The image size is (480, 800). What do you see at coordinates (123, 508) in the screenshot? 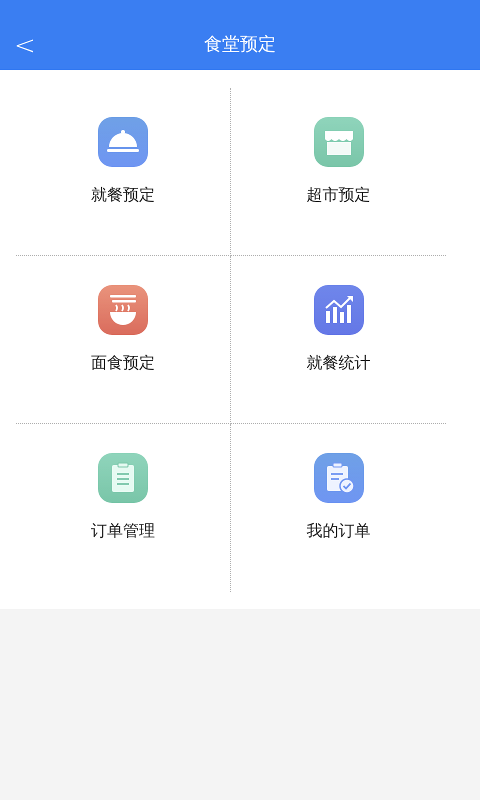
I see `menu-tile: 订单管理` at bounding box center [123, 508].